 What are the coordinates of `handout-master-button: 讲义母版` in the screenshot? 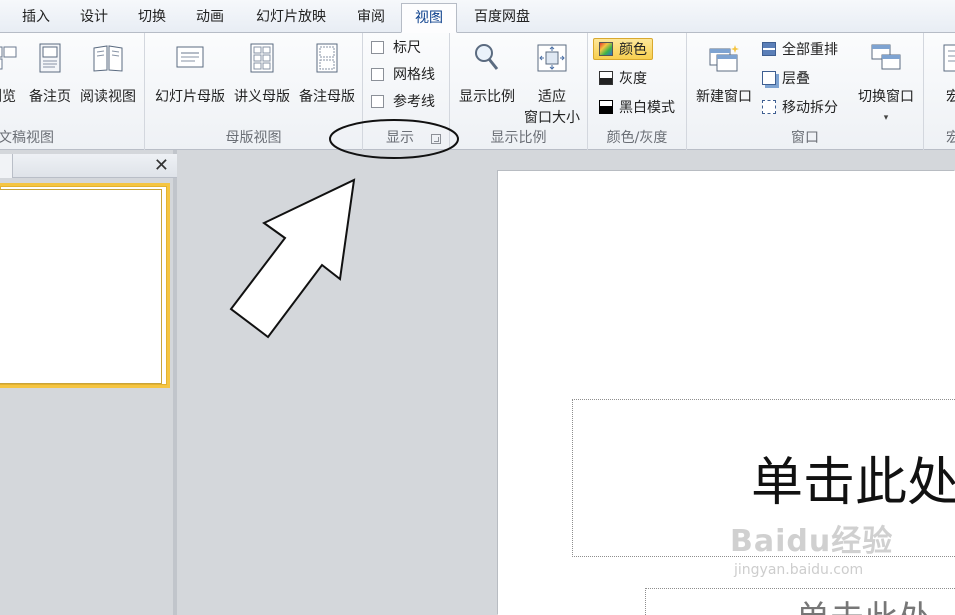 It's located at (262, 73).